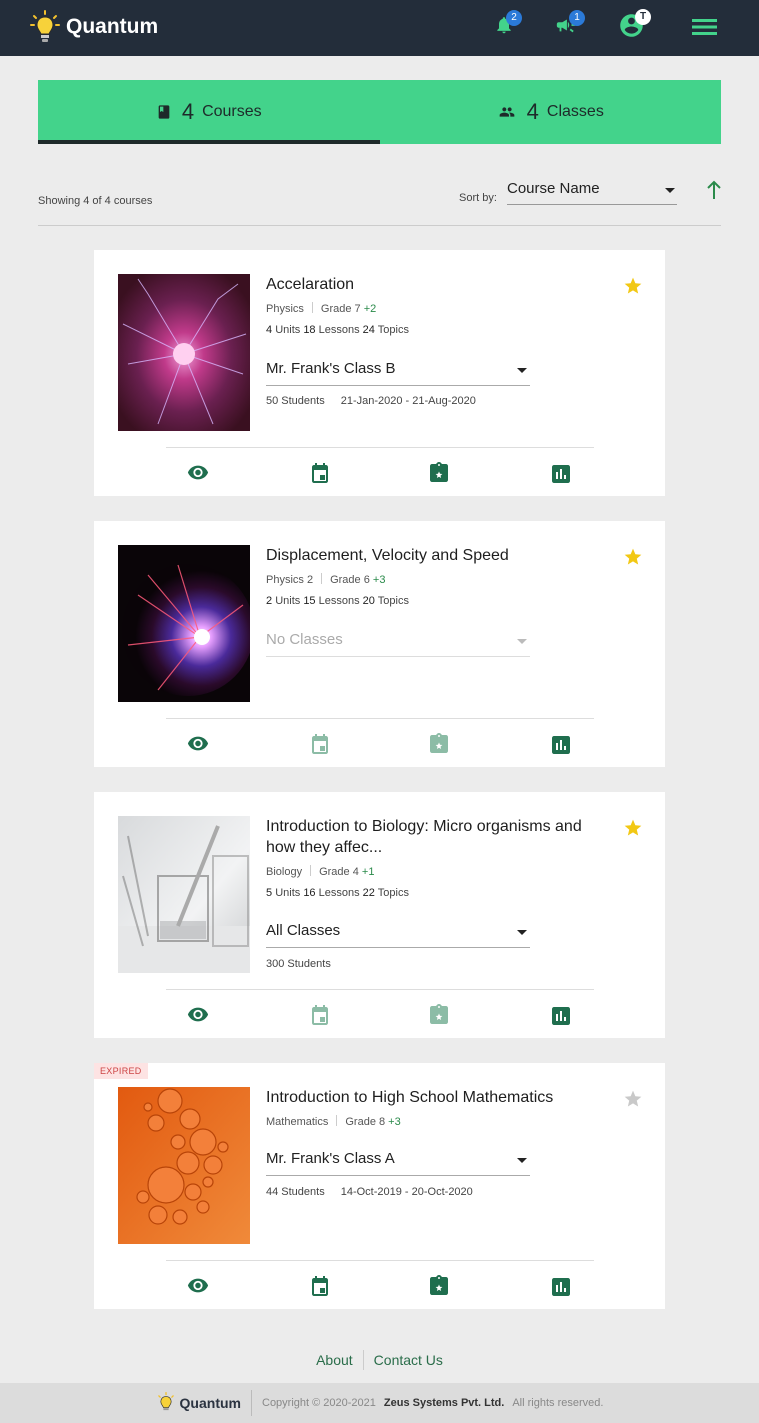 The width and height of the screenshot is (759, 1423). I want to click on class-select: Mr. Frank's Class B, so click(398, 373).